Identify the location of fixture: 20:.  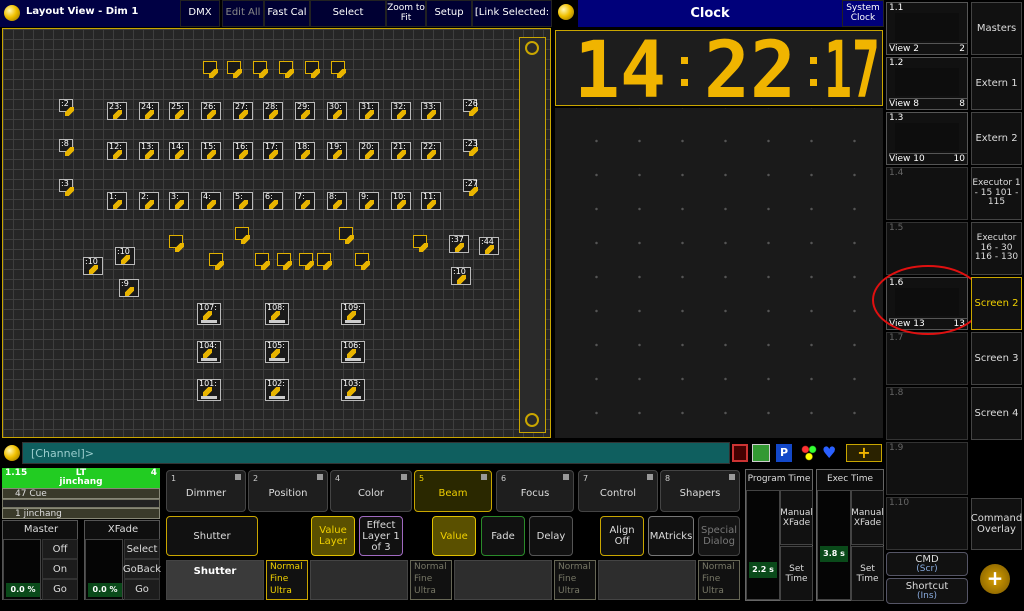
(369, 151).